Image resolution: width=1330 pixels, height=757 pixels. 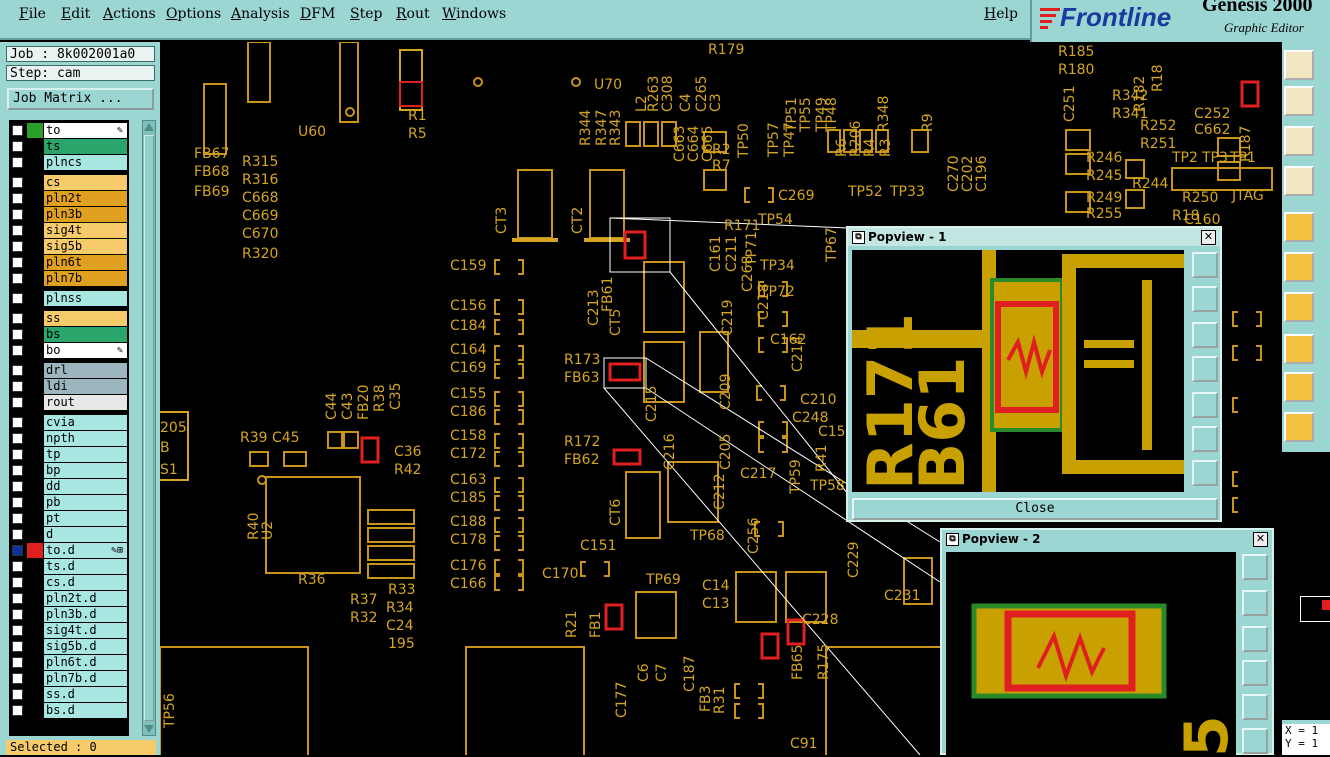 I want to click on layer-name: dd, so click(x=85, y=486).